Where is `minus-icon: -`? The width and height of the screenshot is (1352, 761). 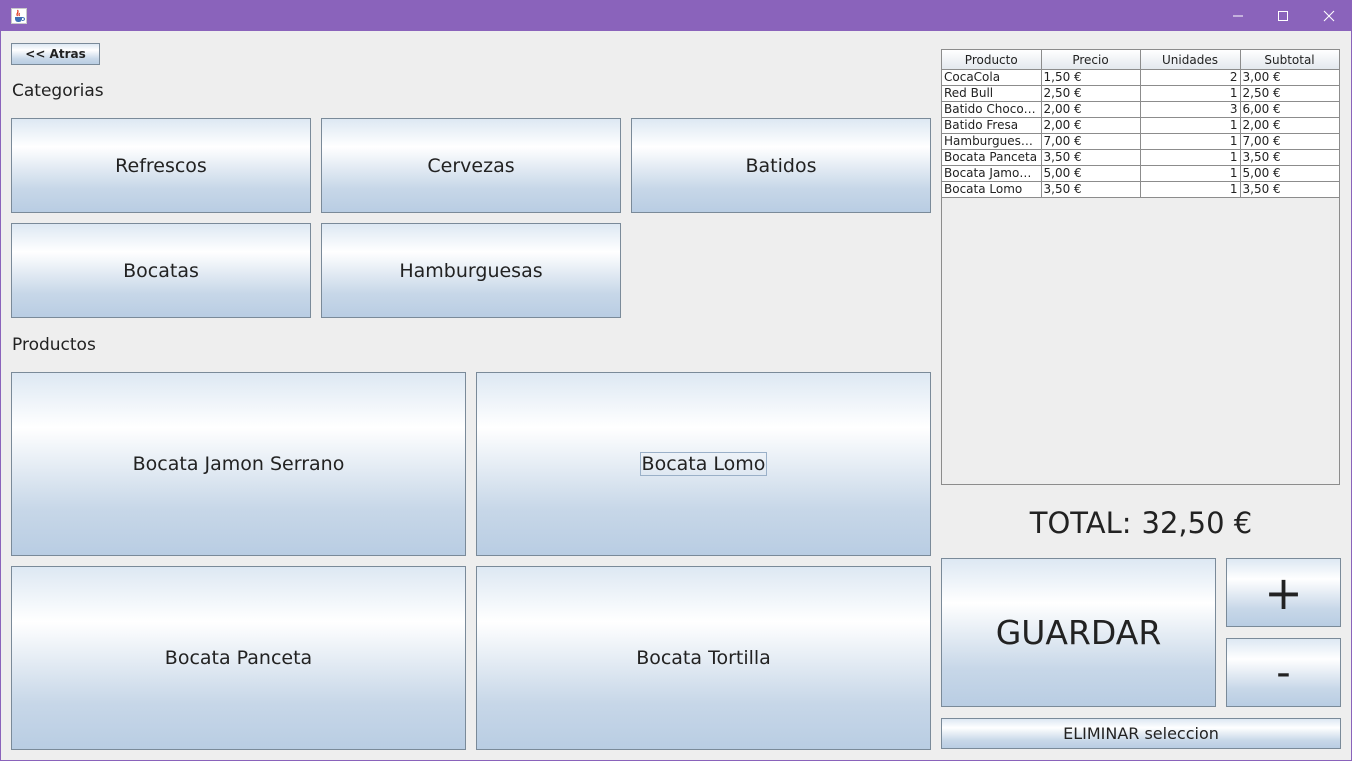 minus-icon: - is located at coordinates (1283, 672).